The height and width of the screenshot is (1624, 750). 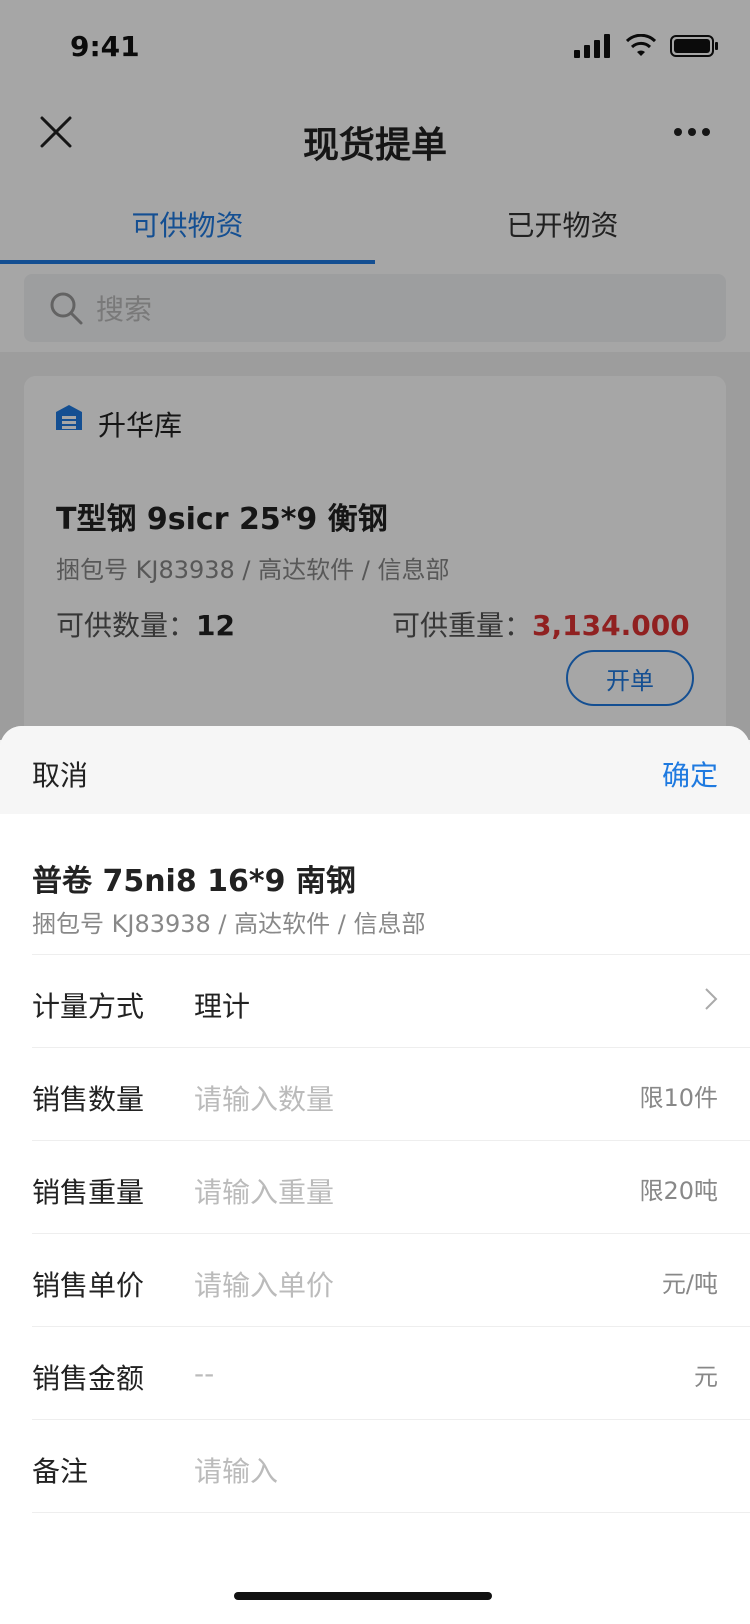 I want to click on sales-weight-input: 请输入重量, so click(x=264, y=1191).